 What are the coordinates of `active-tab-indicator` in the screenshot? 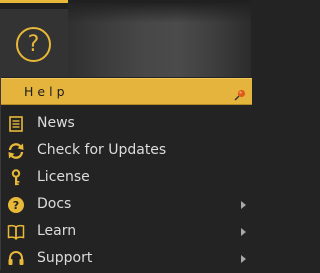 It's located at (34, 1).